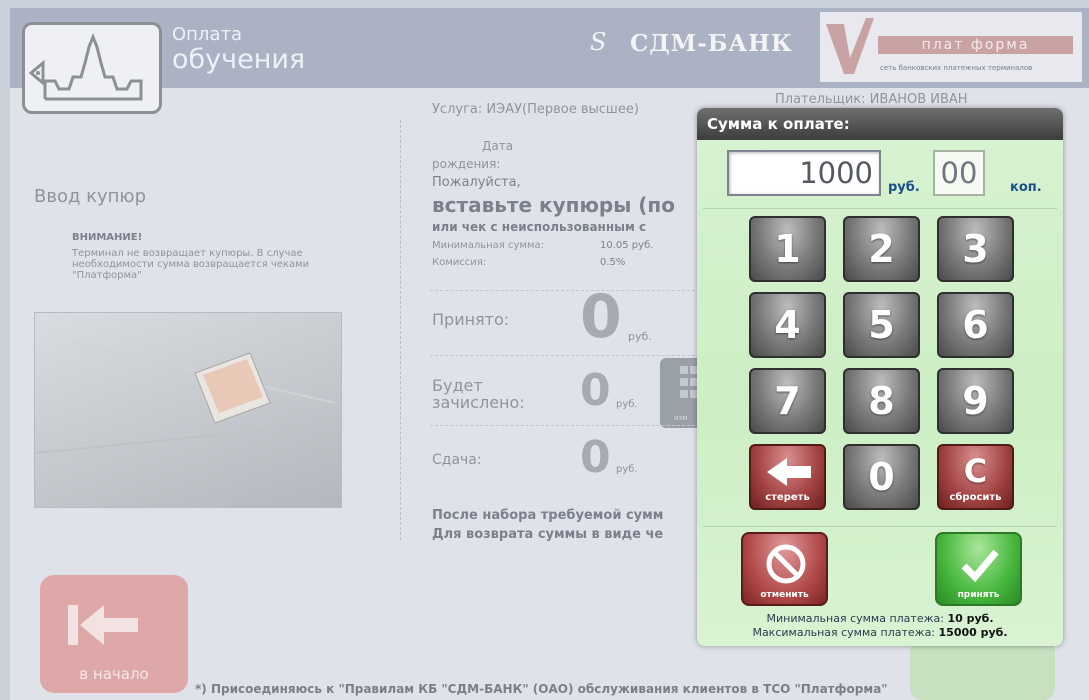 The width and height of the screenshot is (1089, 700). Describe the element at coordinates (498, 146) in the screenshot. I see `birth-label-1: Дата` at that location.